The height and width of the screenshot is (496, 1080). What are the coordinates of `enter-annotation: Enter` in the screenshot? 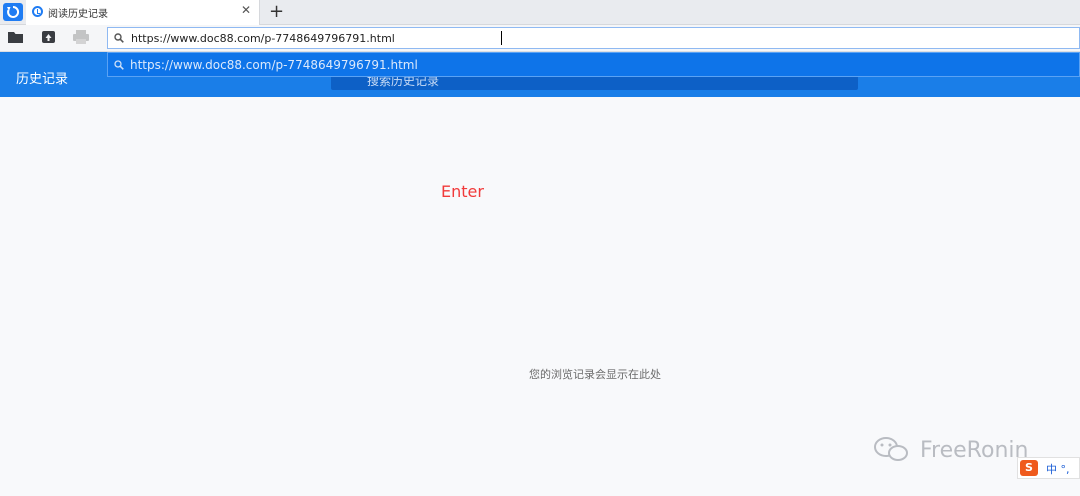 It's located at (462, 191).